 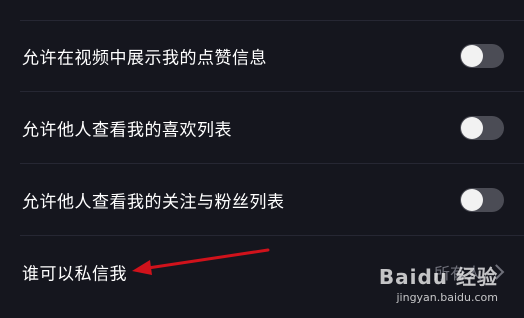 I want to click on setting-label: 允许他人查看我的关注与粉丝列表, so click(x=153, y=202).